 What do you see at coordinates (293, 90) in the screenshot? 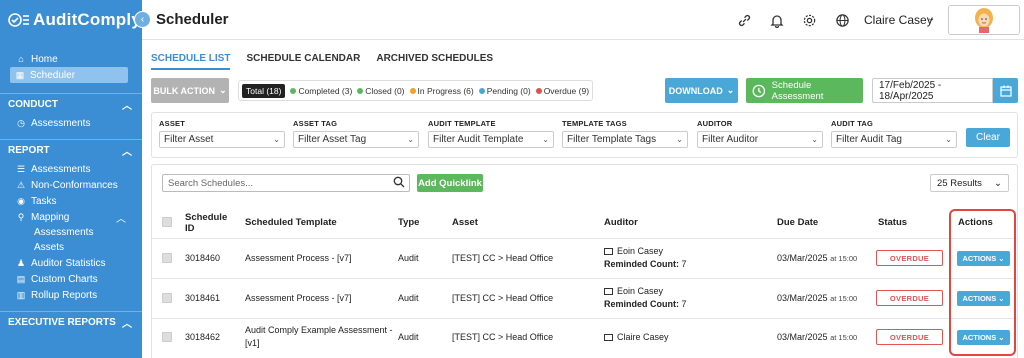
I see `dot-icon` at bounding box center [293, 90].